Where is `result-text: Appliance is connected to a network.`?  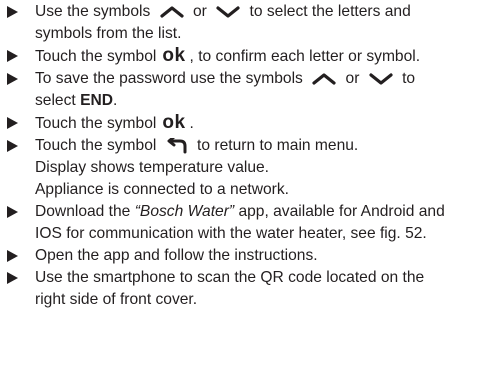
result-text: Appliance is connected to a network. is located at coordinates (162, 189).